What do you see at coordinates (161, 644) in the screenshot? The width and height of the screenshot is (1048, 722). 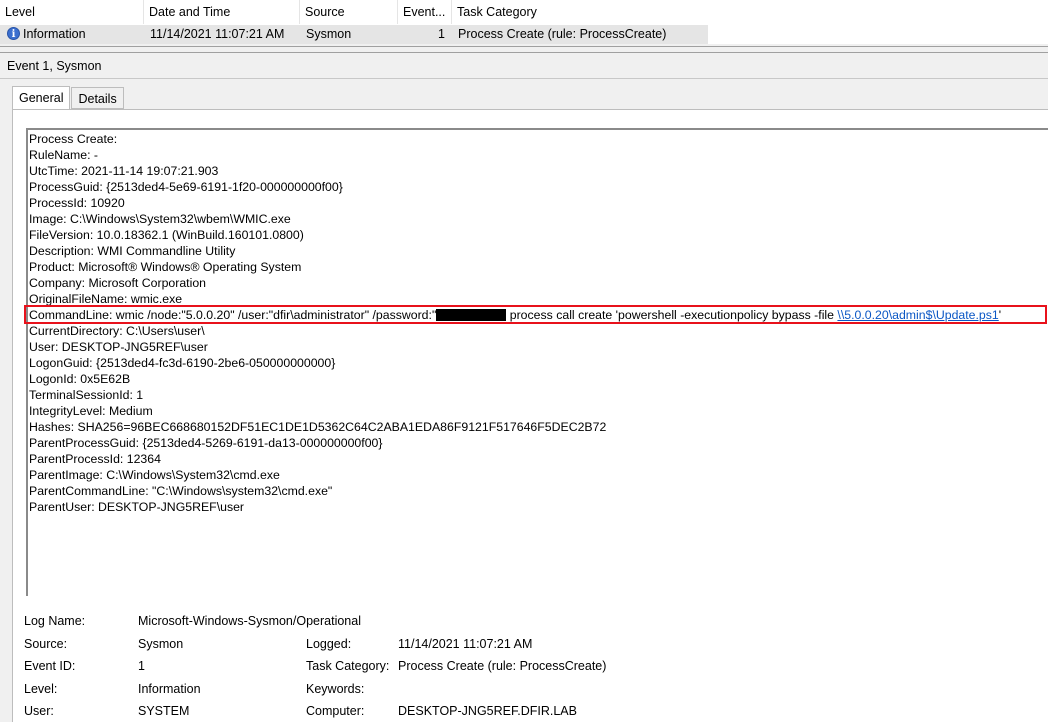 I see `source-value: Sysmon` at bounding box center [161, 644].